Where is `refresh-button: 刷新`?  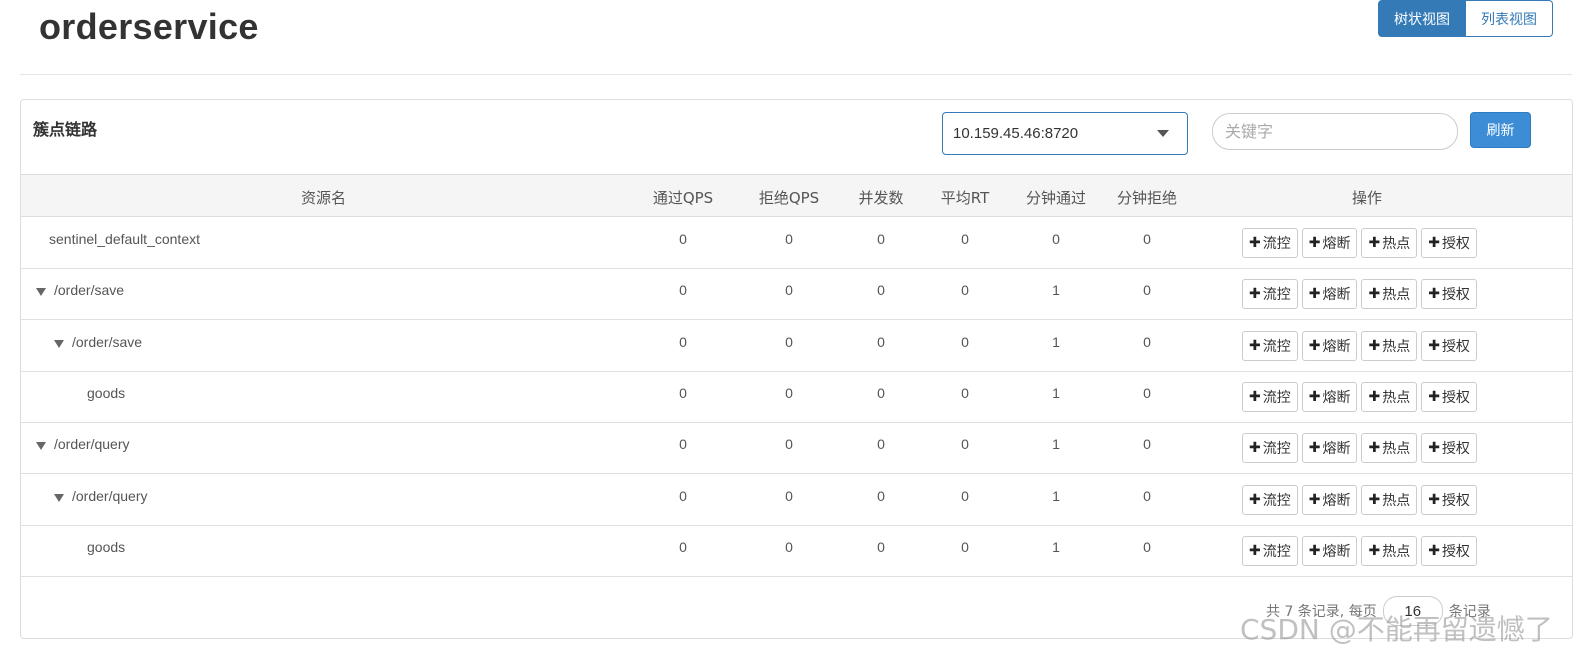 refresh-button: 刷新 is located at coordinates (1500, 130).